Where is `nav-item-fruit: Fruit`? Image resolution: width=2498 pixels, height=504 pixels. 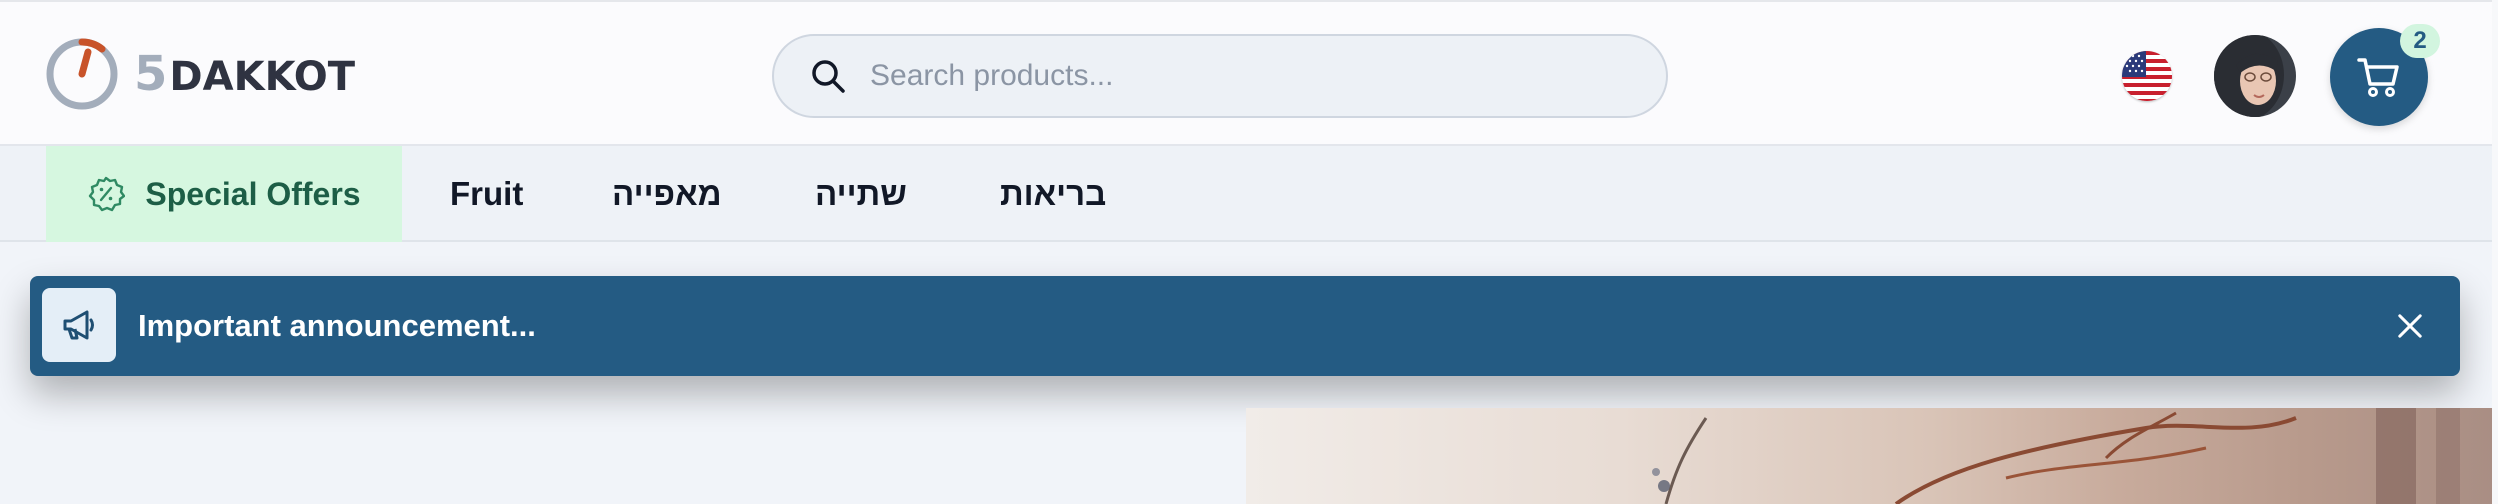 nav-item-fruit: Fruit is located at coordinates (486, 194).